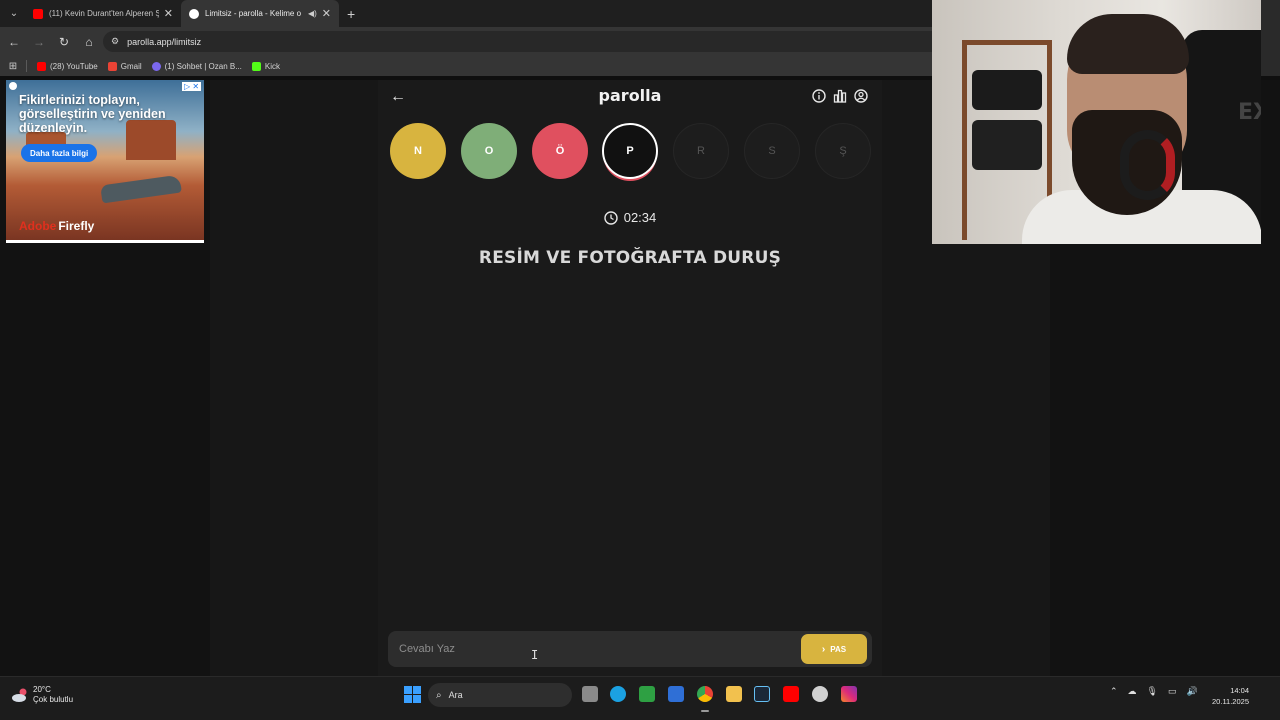  What do you see at coordinates (1159, 691) in the screenshot?
I see `system-tray: ⌃ ☁ 🎙 ▭ 🔊` at bounding box center [1159, 691].